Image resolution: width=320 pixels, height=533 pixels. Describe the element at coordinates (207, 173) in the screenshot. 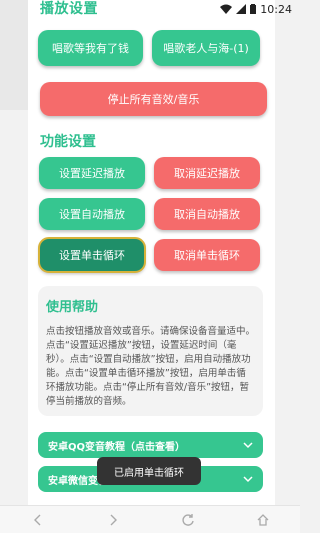

I see `cancel-delay-play-button: 取消延迟播放` at that location.